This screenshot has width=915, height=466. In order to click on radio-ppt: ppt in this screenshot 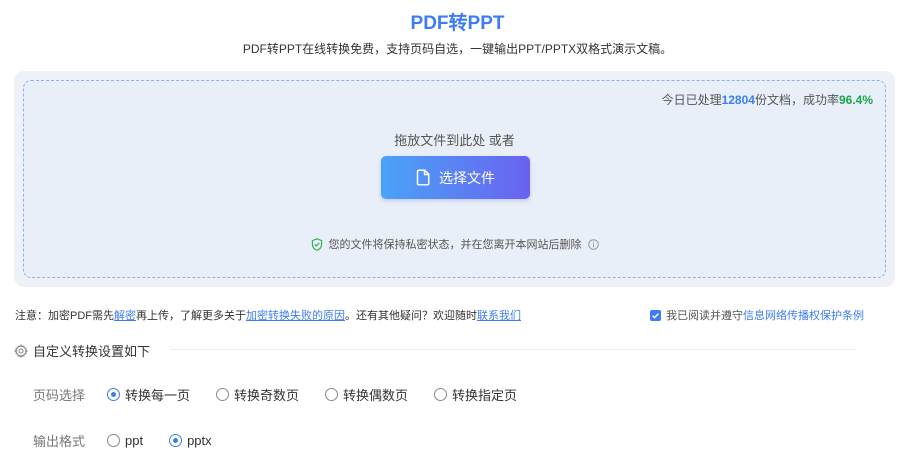, I will do `click(125, 440)`.